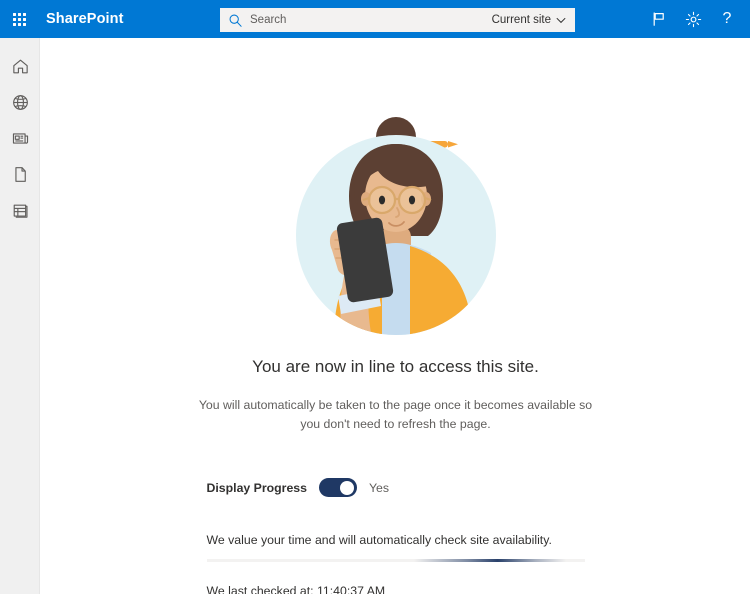  What do you see at coordinates (561, 20) in the screenshot?
I see `chevron-down-icon` at bounding box center [561, 20].